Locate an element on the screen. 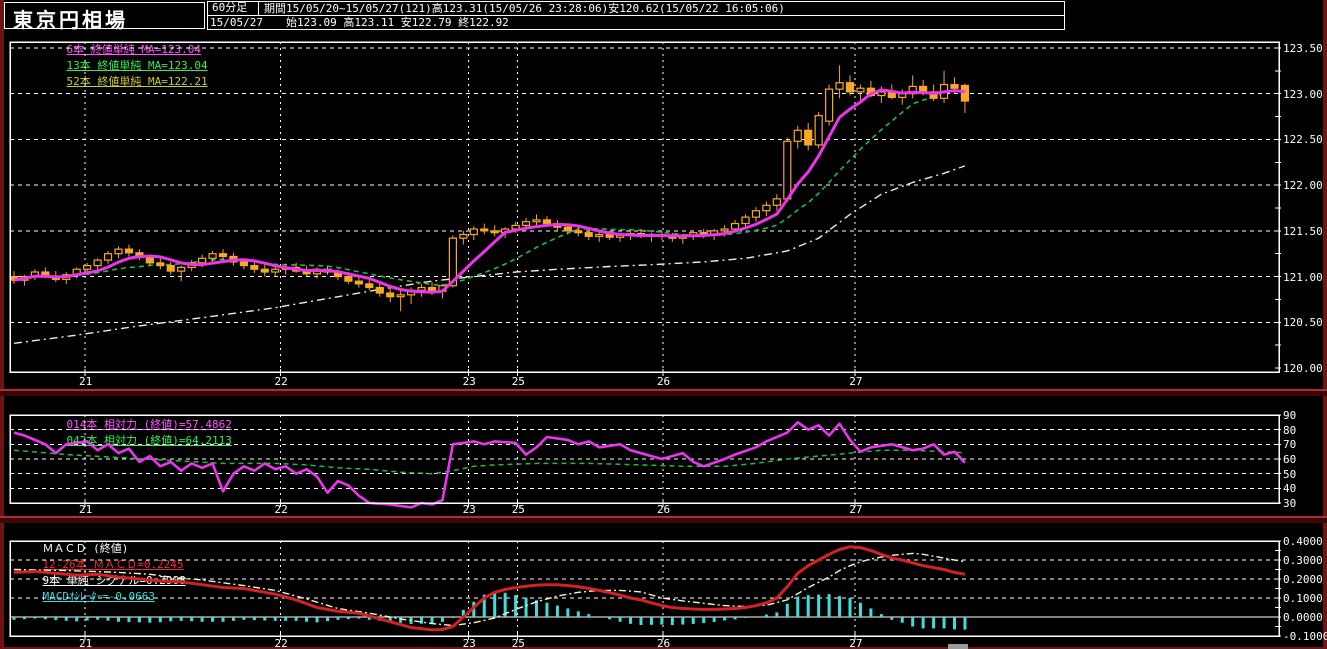  macd-axis-label: 0.0000 is located at coordinates (1303, 617).